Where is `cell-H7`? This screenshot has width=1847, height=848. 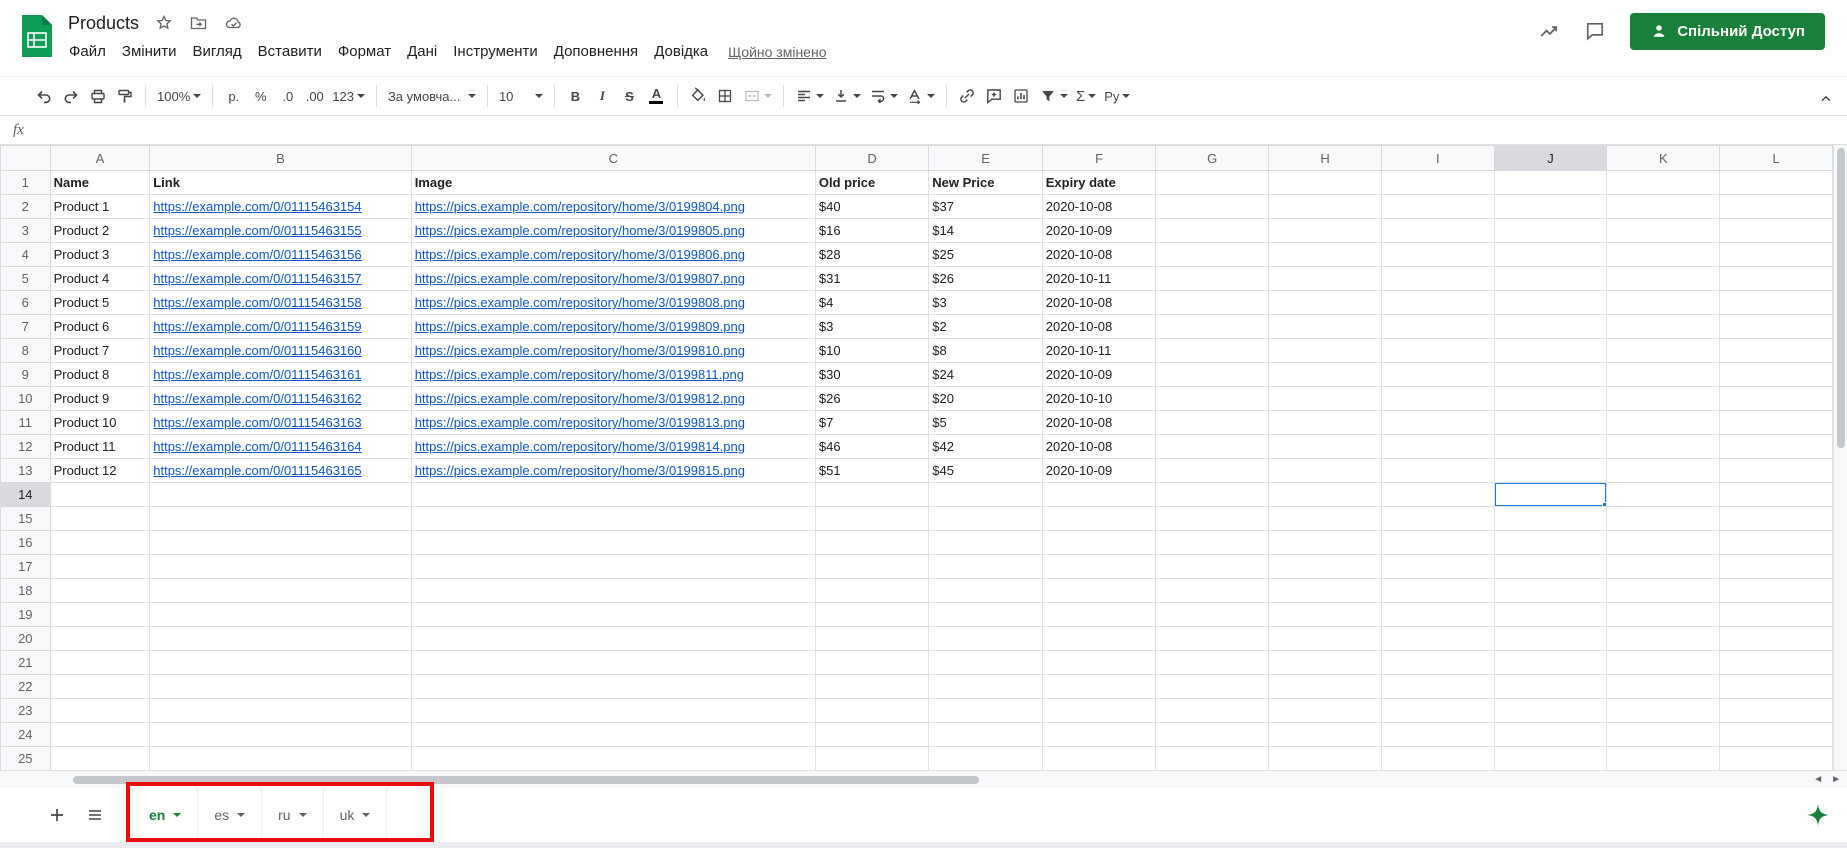
cell-H7 is located at coordinates (1325, 326).